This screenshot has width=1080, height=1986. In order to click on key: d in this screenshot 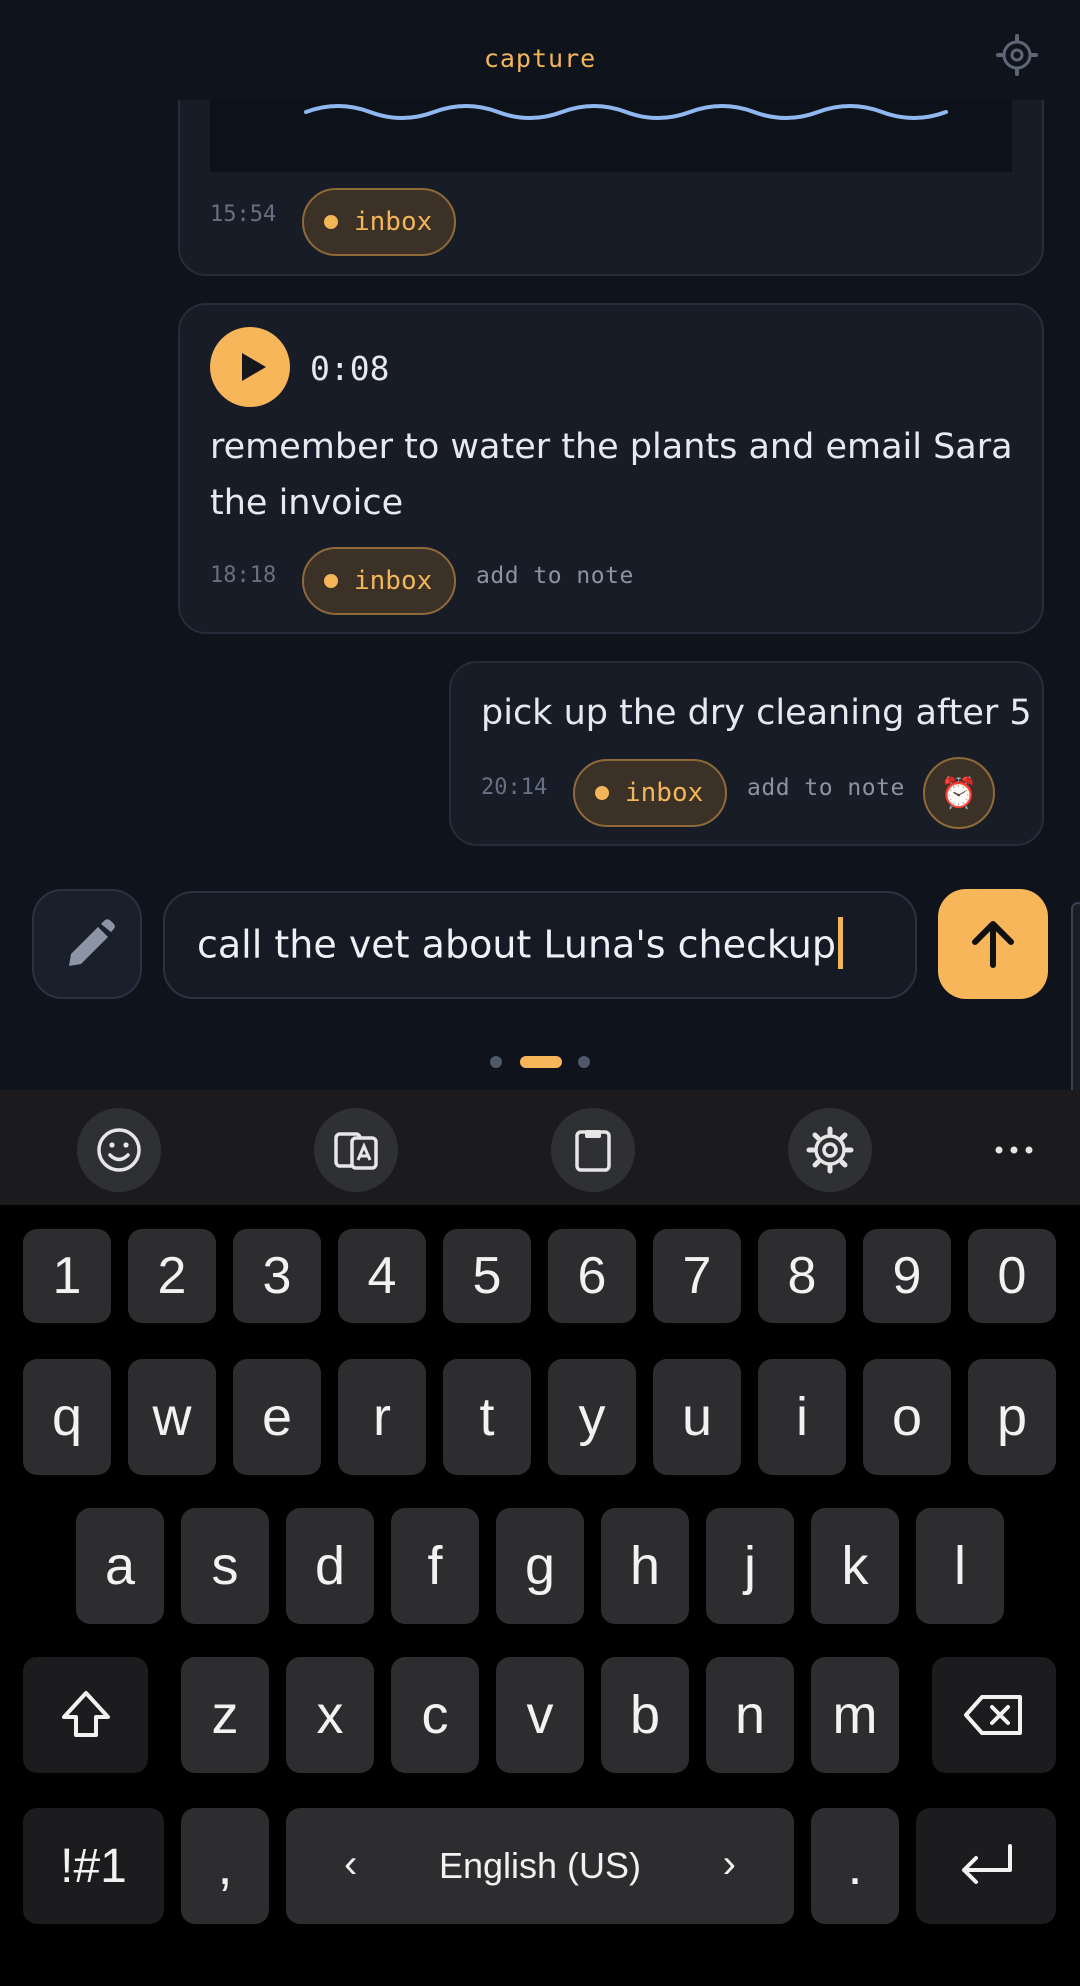, I will do `click(330, 1566)`.